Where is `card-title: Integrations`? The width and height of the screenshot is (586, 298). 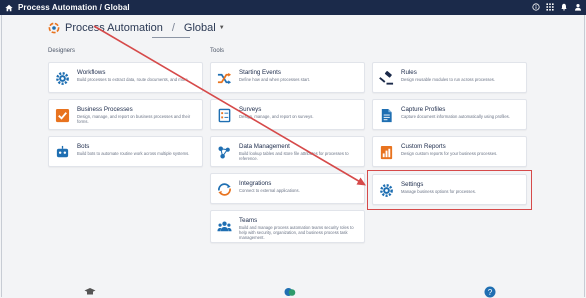
card-title: Integrations is located at coordinates (255, 183).